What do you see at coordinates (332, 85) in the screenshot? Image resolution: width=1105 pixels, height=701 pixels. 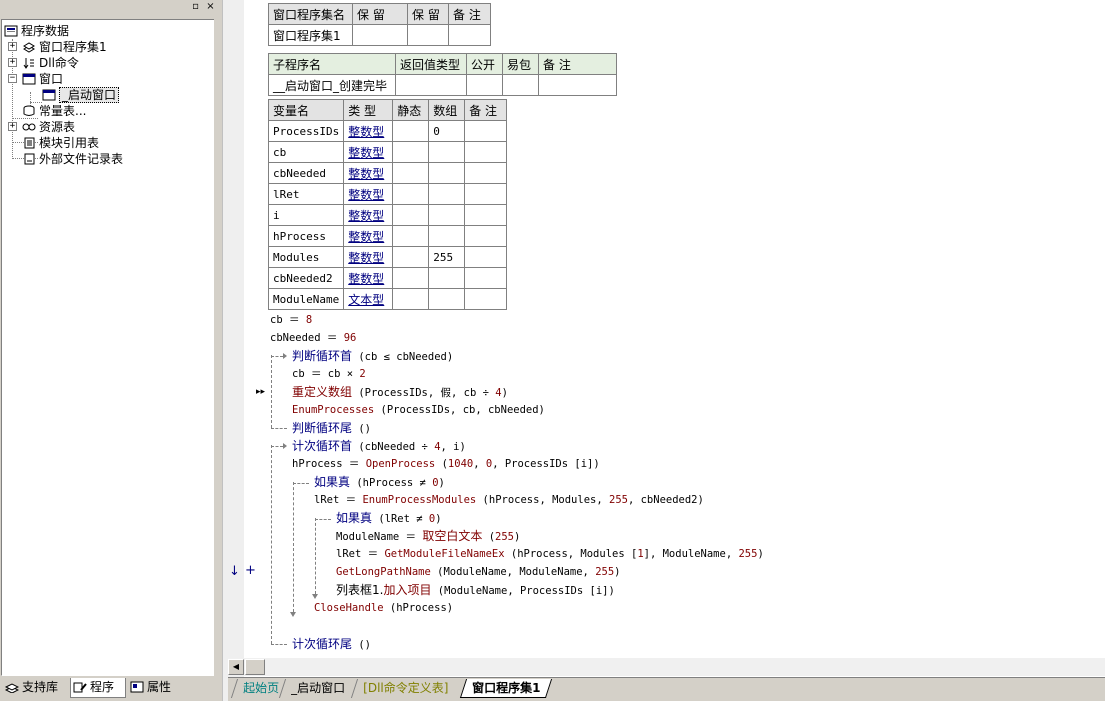 I see `table-cell: __启动窗口_创建完毕` at bounding box center [332, 85].